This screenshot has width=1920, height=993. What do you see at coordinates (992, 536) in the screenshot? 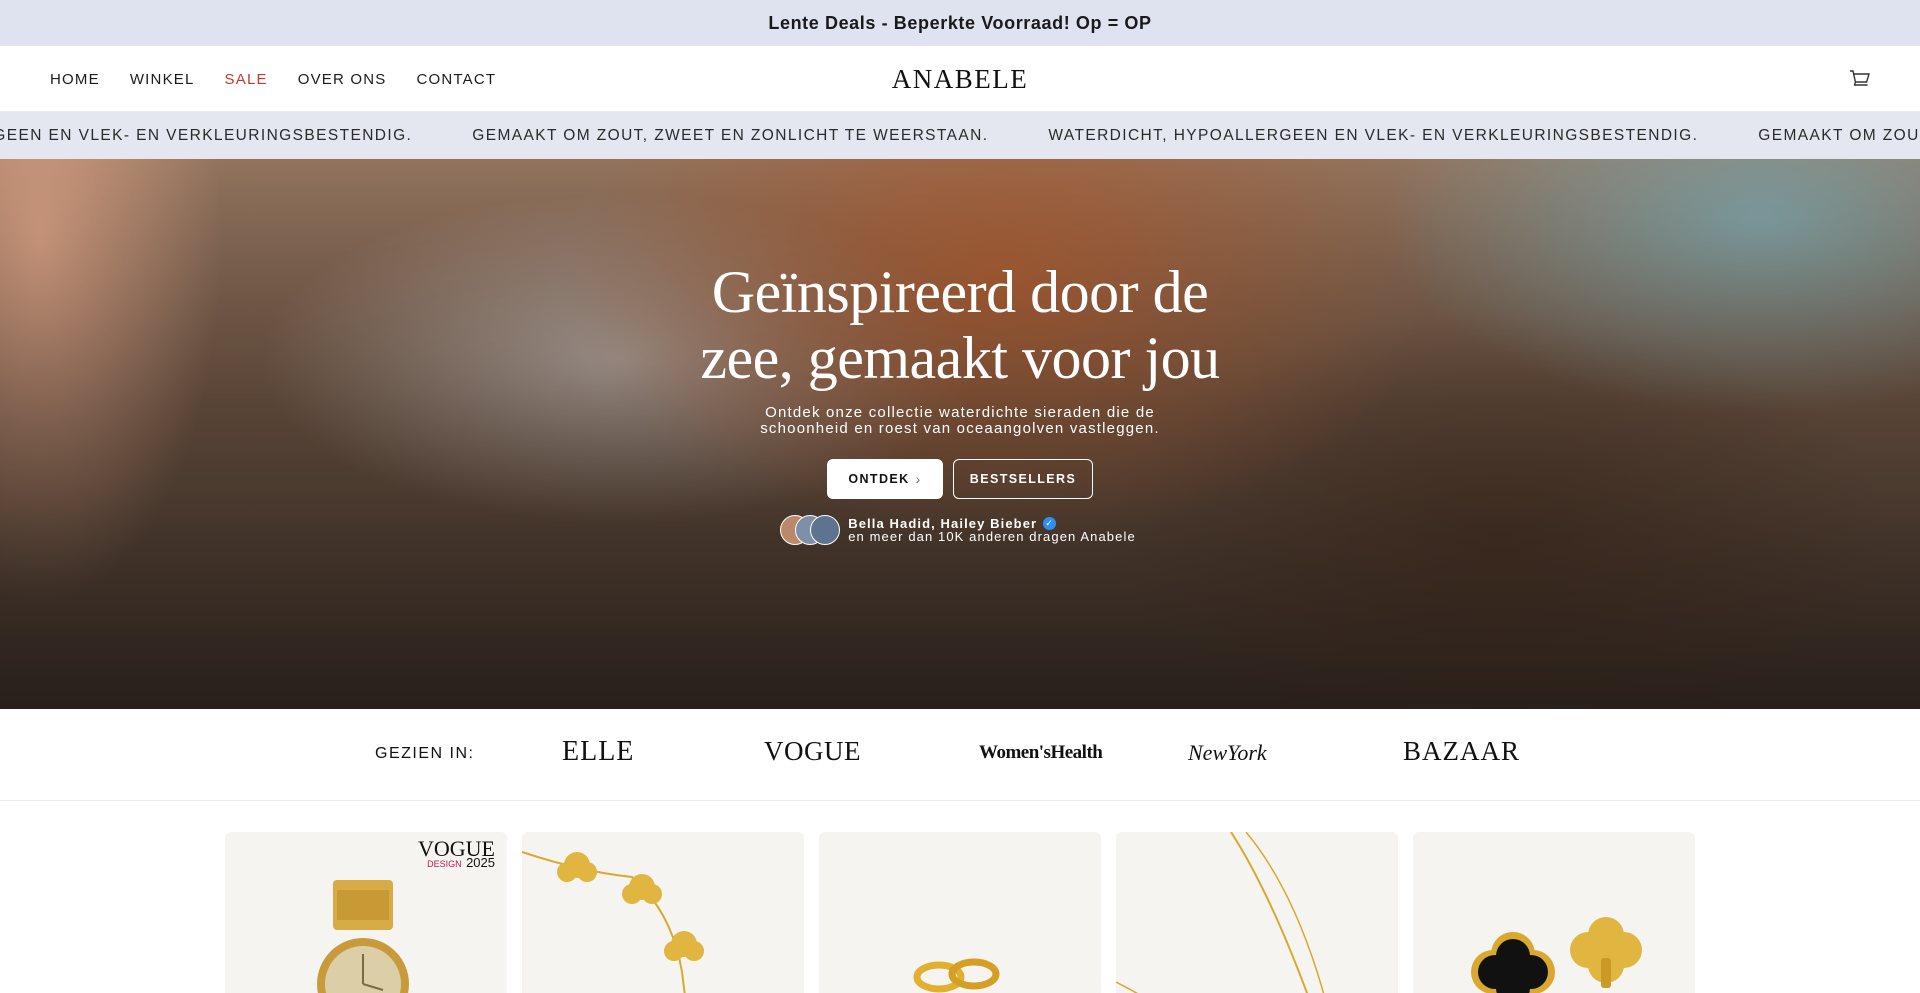
I see `social-more: en meer dan 10K anderen dragen Anabele` at bounding box center [992, 536].